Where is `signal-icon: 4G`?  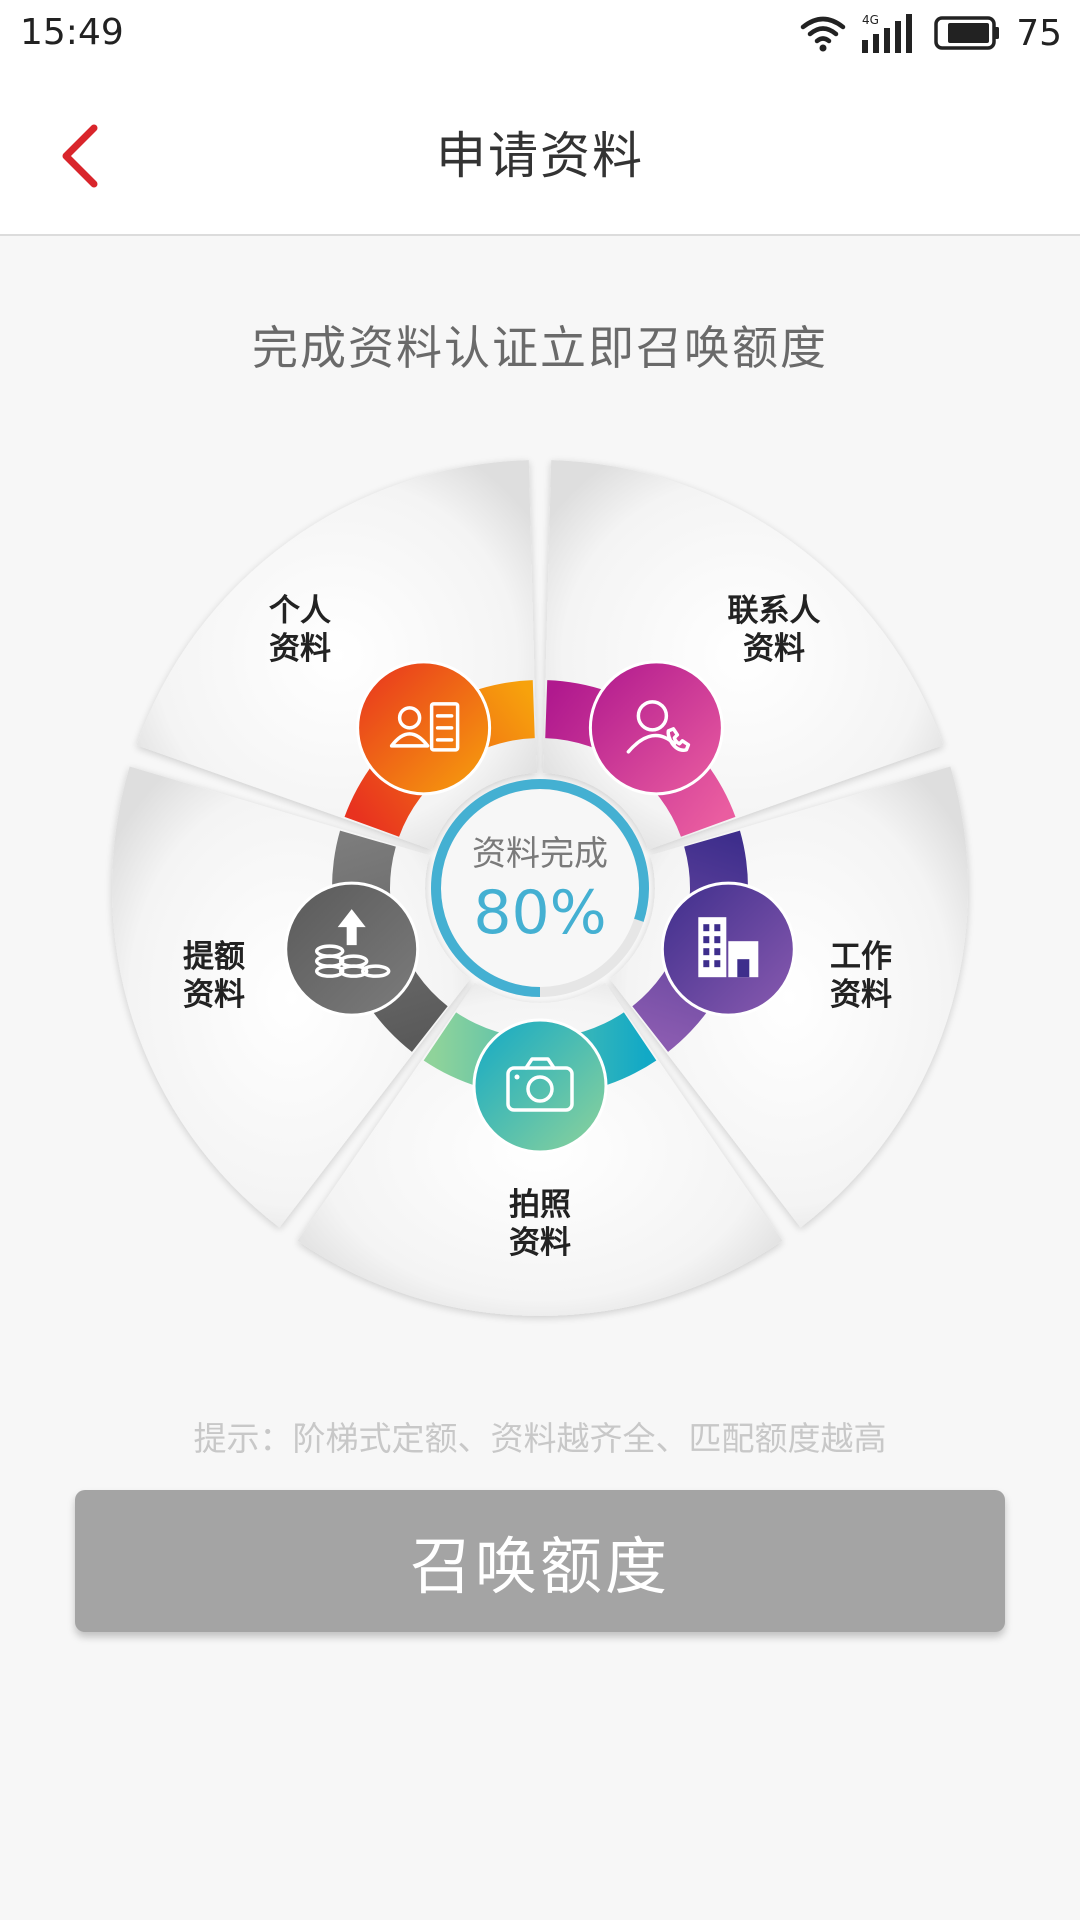 signal-icon: 4G is located at coordinates (887, 33).